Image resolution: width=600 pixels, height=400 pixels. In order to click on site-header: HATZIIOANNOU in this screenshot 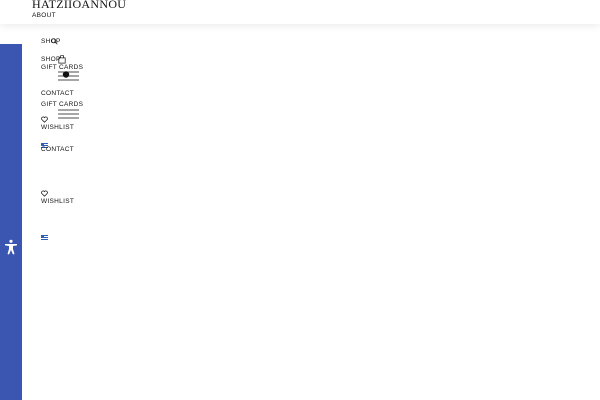, I will do `click(300, 12)`.